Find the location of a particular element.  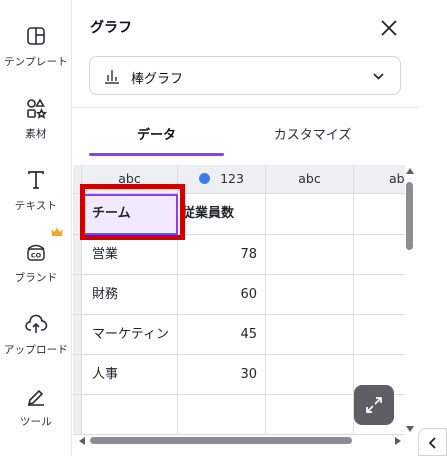

expand-icon is located at coordinates (374, 405).